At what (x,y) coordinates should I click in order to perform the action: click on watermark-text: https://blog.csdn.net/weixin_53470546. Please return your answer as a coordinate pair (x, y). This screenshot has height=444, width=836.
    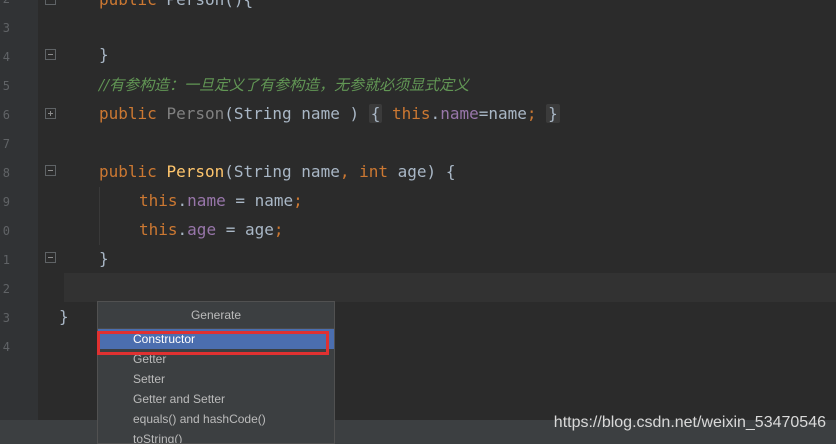
    Looking at the image, I should click on (689, 422).